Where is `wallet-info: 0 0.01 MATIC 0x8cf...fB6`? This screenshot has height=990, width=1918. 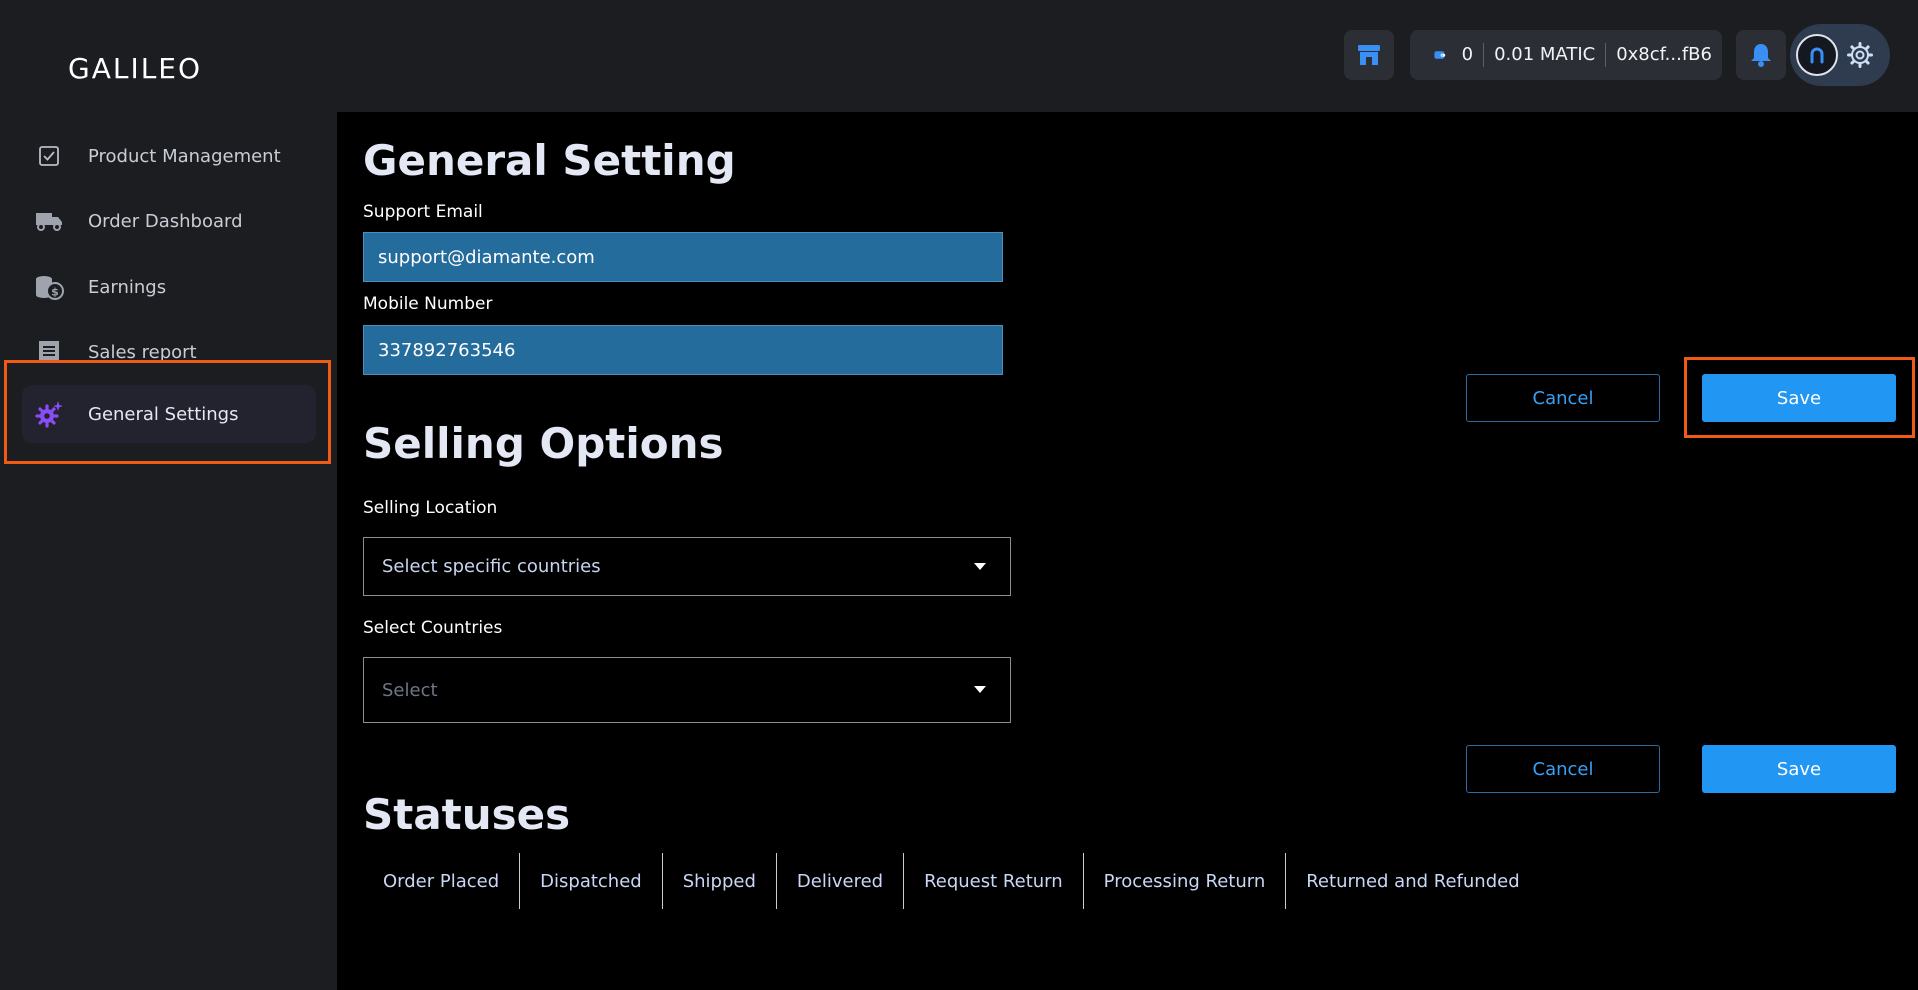 wallet-info: 0 0.01 MATIC 0x8cf...fB6 is located at coordinates (1566, 55).